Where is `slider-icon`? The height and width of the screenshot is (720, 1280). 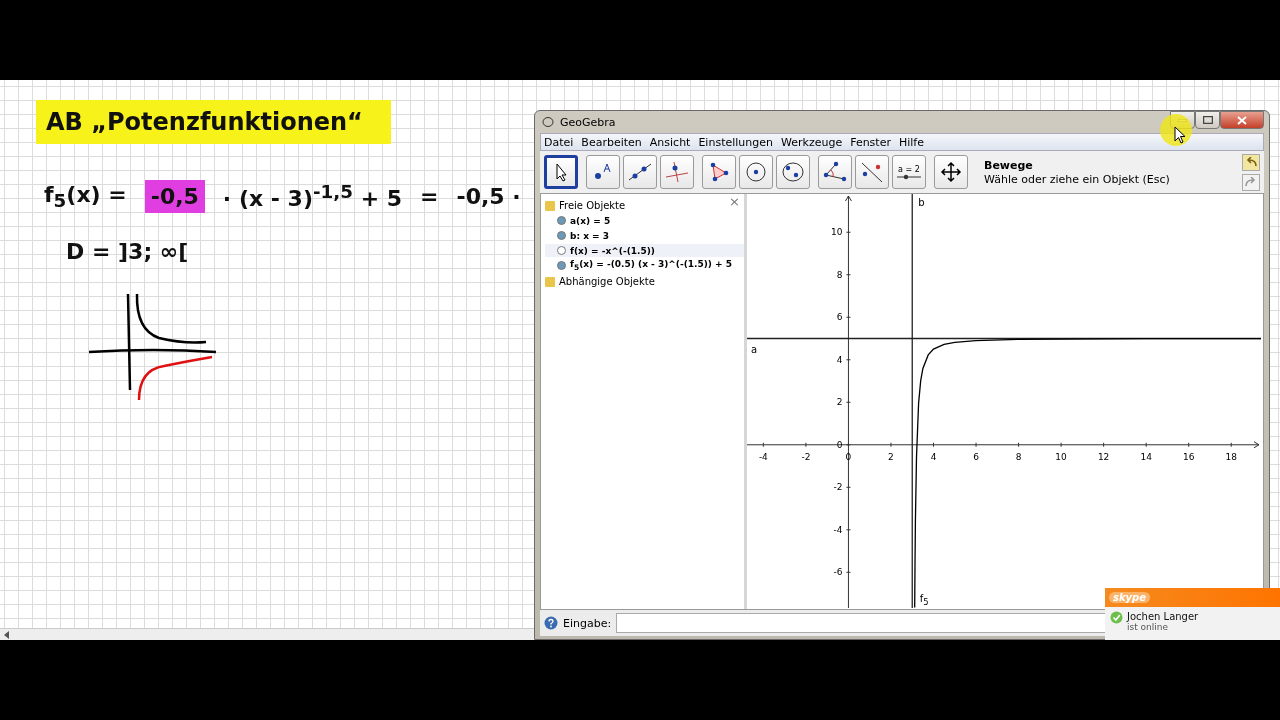 slider-icon is located at coordinates (909, 176).